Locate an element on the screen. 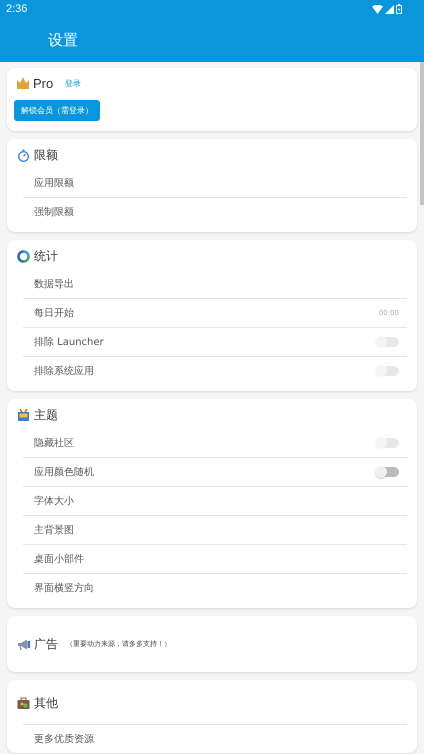 The width and height of the screenshot is (424, 754). setting-label: 强制限额 is located at coordinates (54, 212).